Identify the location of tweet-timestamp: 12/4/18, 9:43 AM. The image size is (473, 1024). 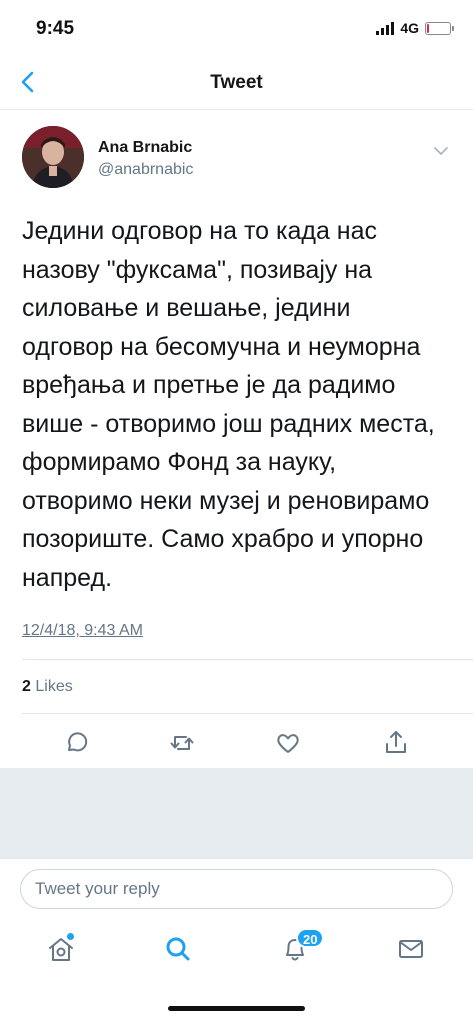
(82, 631).